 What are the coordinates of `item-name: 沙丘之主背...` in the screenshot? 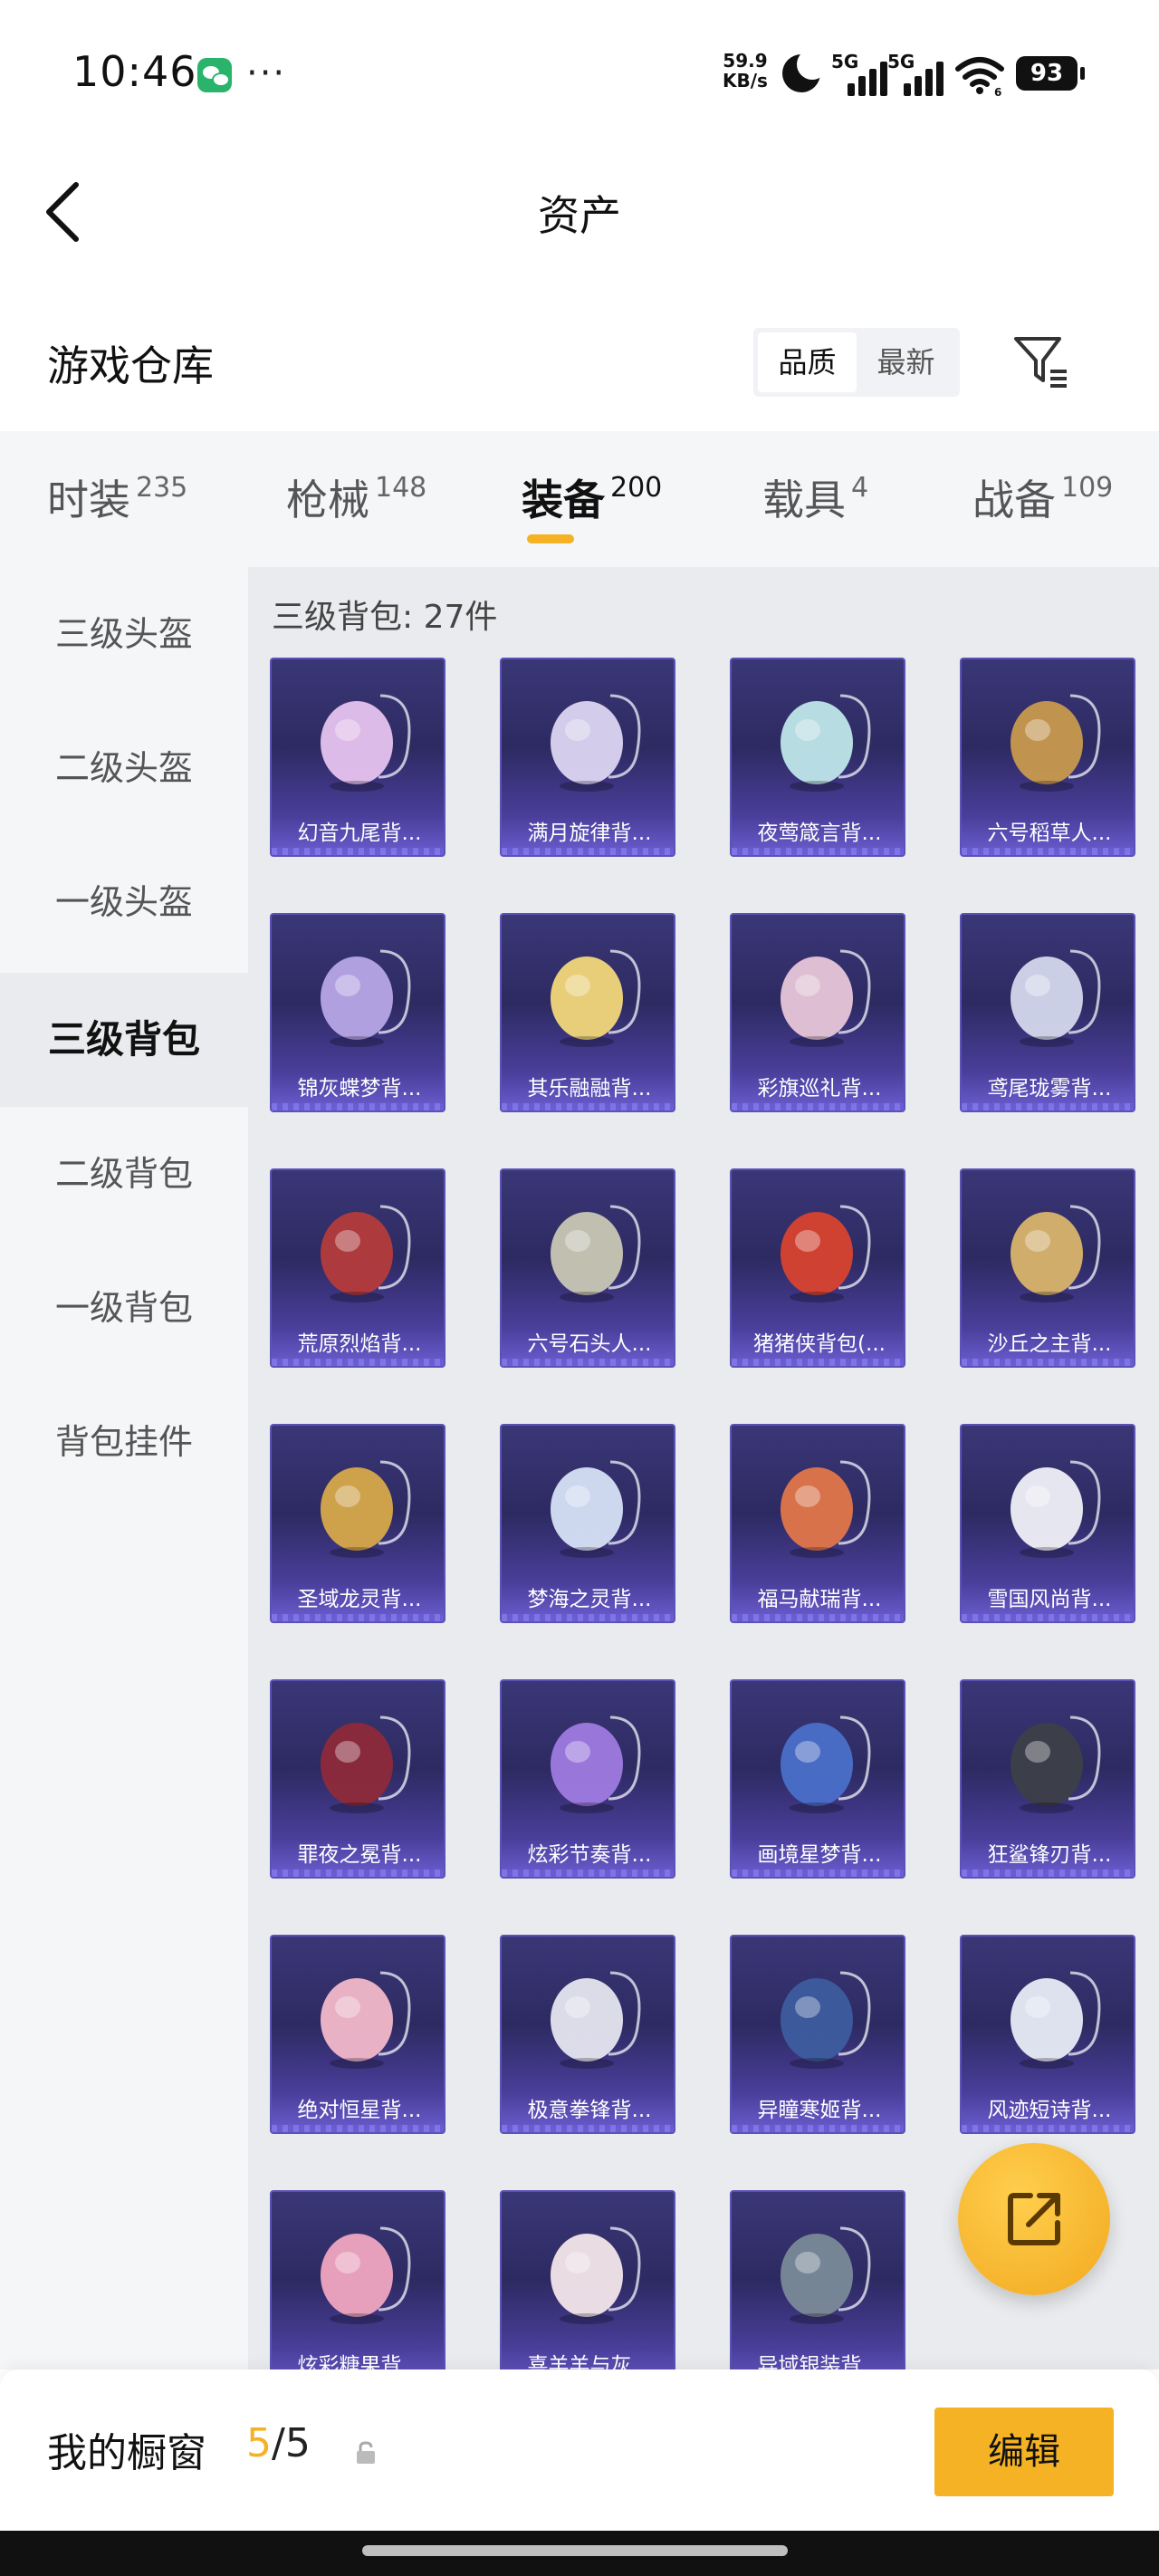 It's located at (1049, 1344).